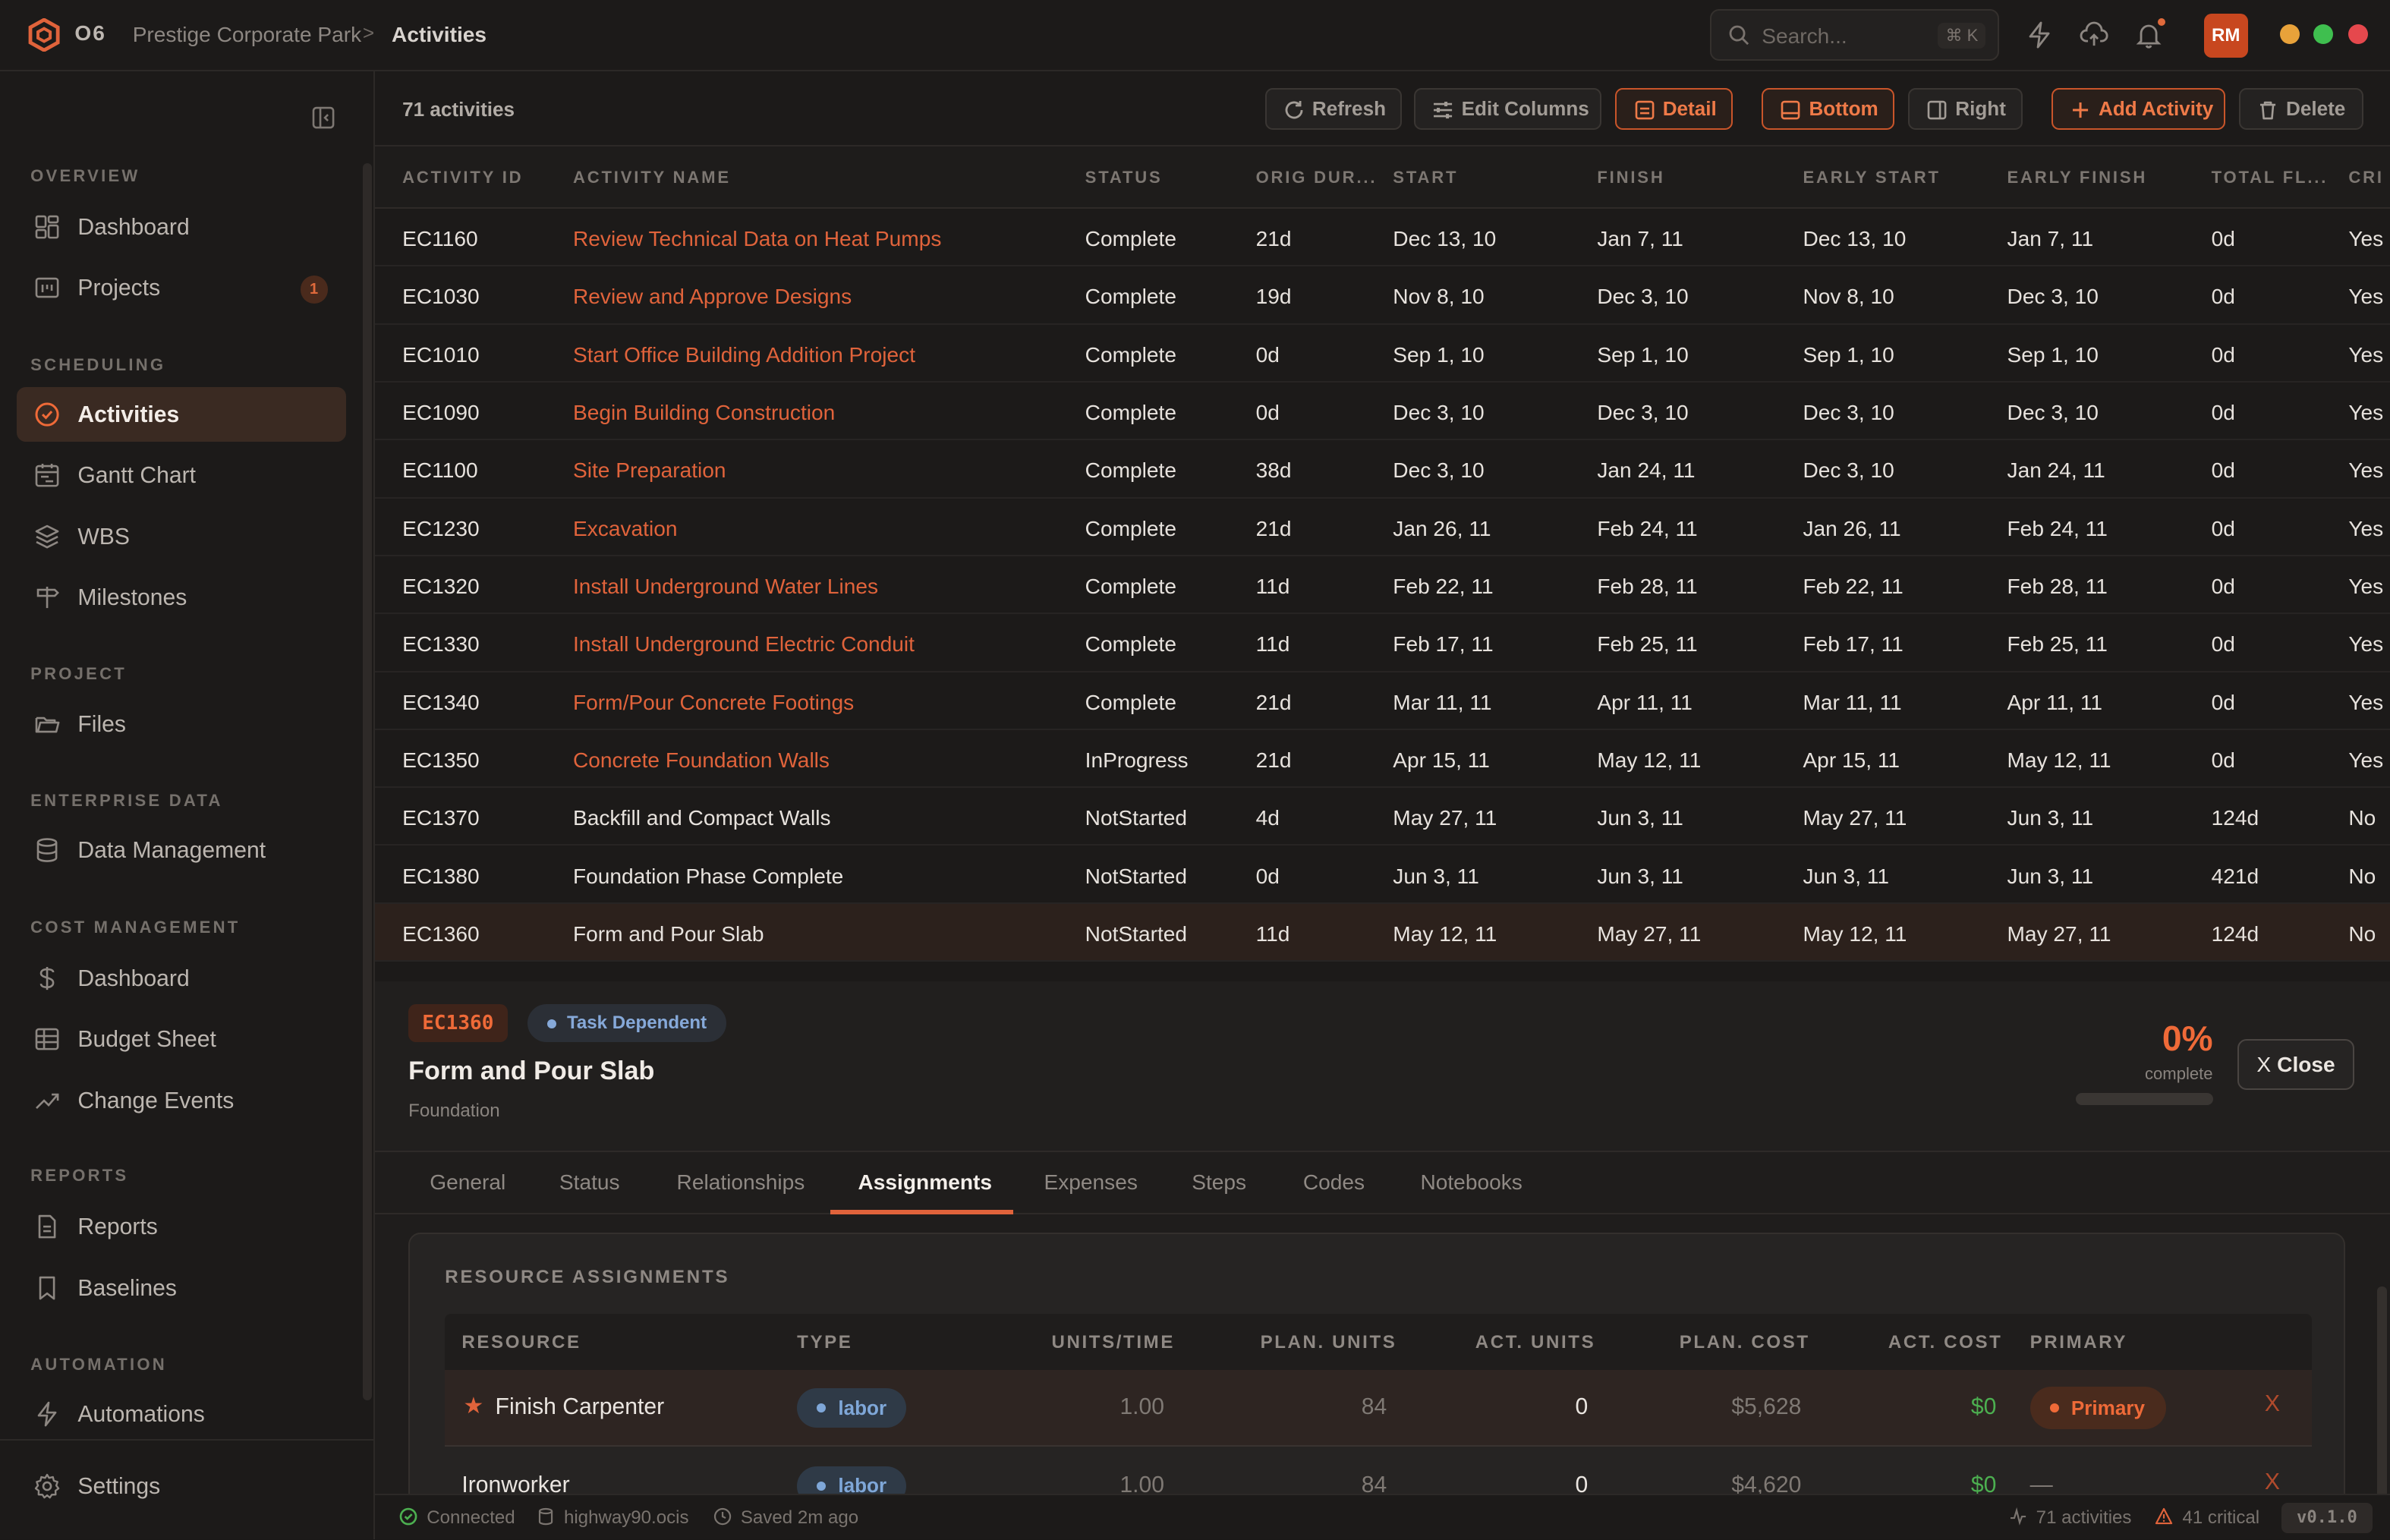 The height and width of the screenshot is (1540, 2390). Describe the element at coordinates (1508, 109) in the screenshot. I see `edit-columns-button: Edit Columns` at that location.